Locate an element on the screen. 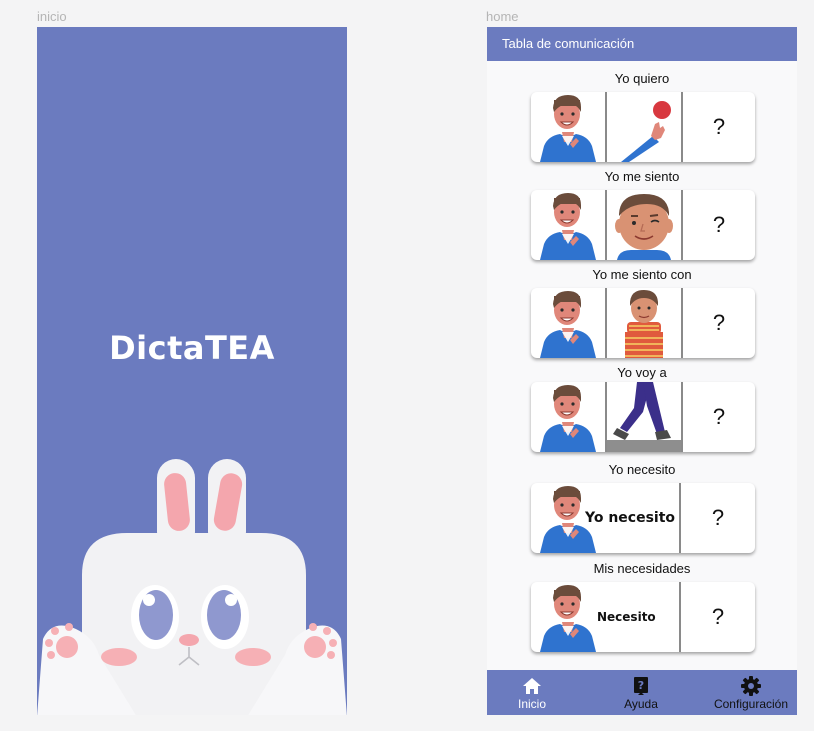 The image size is (814, 731). pictogram-voy-a is located at coordinates (644, 417).